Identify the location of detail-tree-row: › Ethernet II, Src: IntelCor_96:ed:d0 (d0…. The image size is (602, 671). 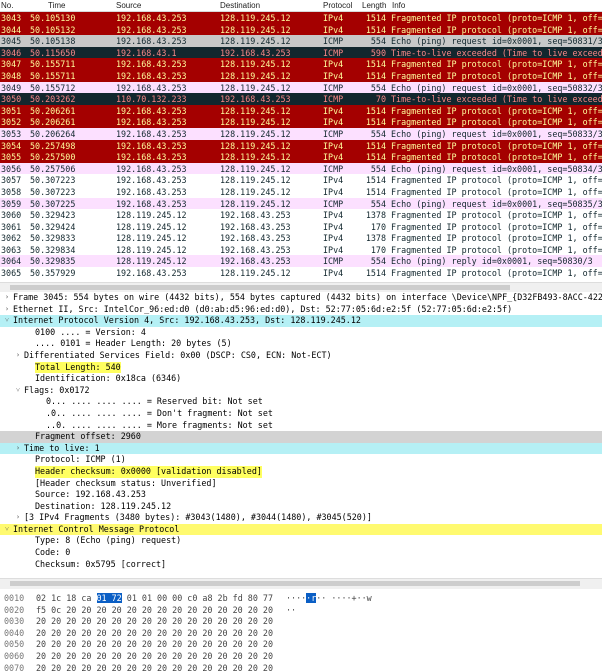
(301, 310).